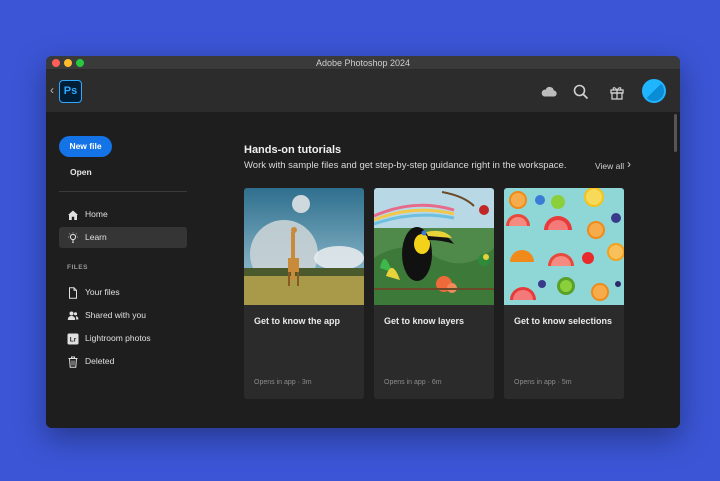 The image size is (720, 481). What do you see at coordinates (118, 338) in the screenshot?
I see `sidebar-item-label: Lightroom photos` at bounding box center [118, 338].